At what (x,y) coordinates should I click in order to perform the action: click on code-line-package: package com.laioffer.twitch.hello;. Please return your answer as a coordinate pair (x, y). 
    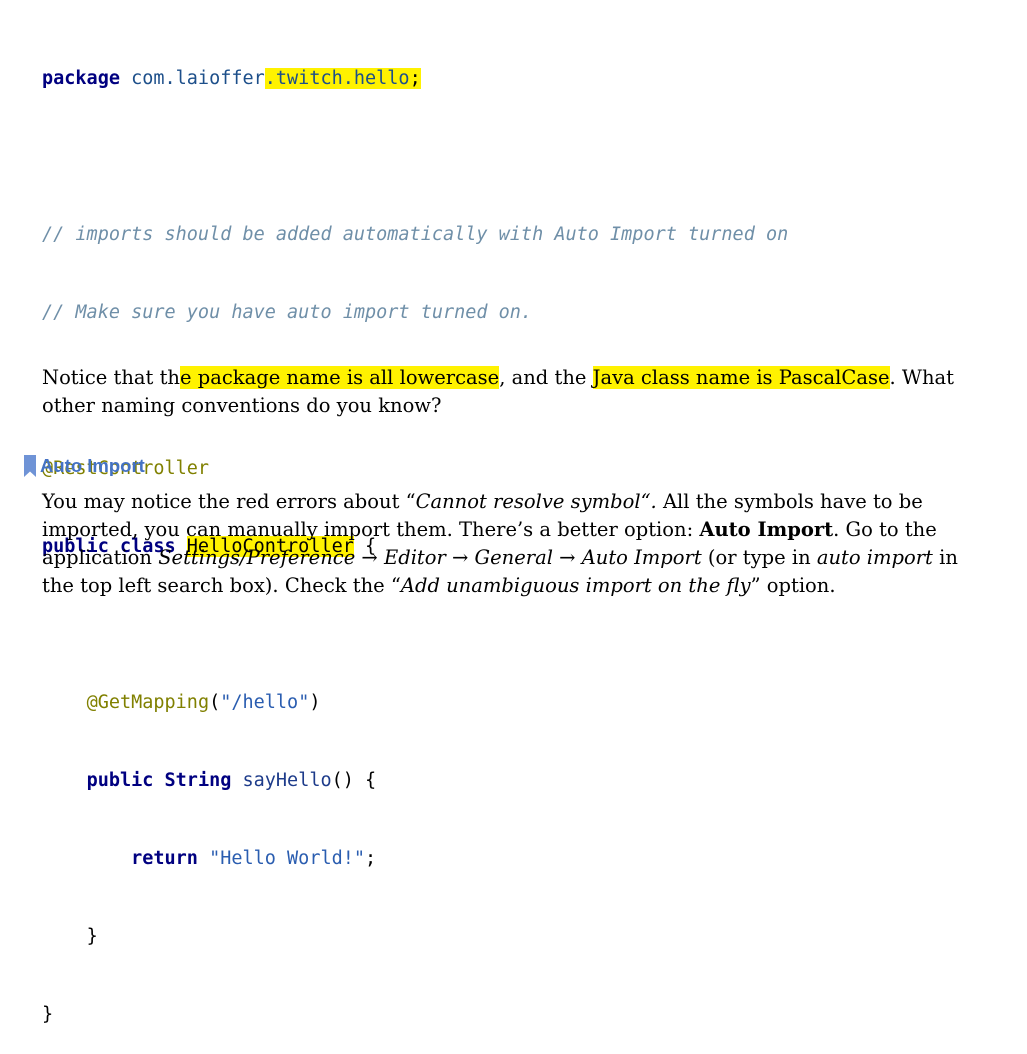
    Looking at the image, I should click on (415, 79).